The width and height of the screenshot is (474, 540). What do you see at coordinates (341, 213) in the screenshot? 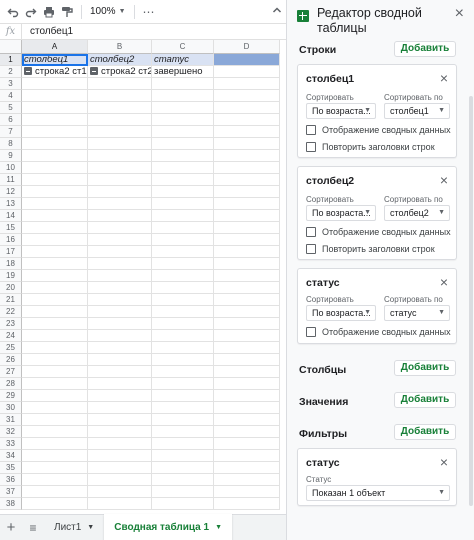
I see `sort-order-select: По возраста... ▼` at bounding box center [341, 213].